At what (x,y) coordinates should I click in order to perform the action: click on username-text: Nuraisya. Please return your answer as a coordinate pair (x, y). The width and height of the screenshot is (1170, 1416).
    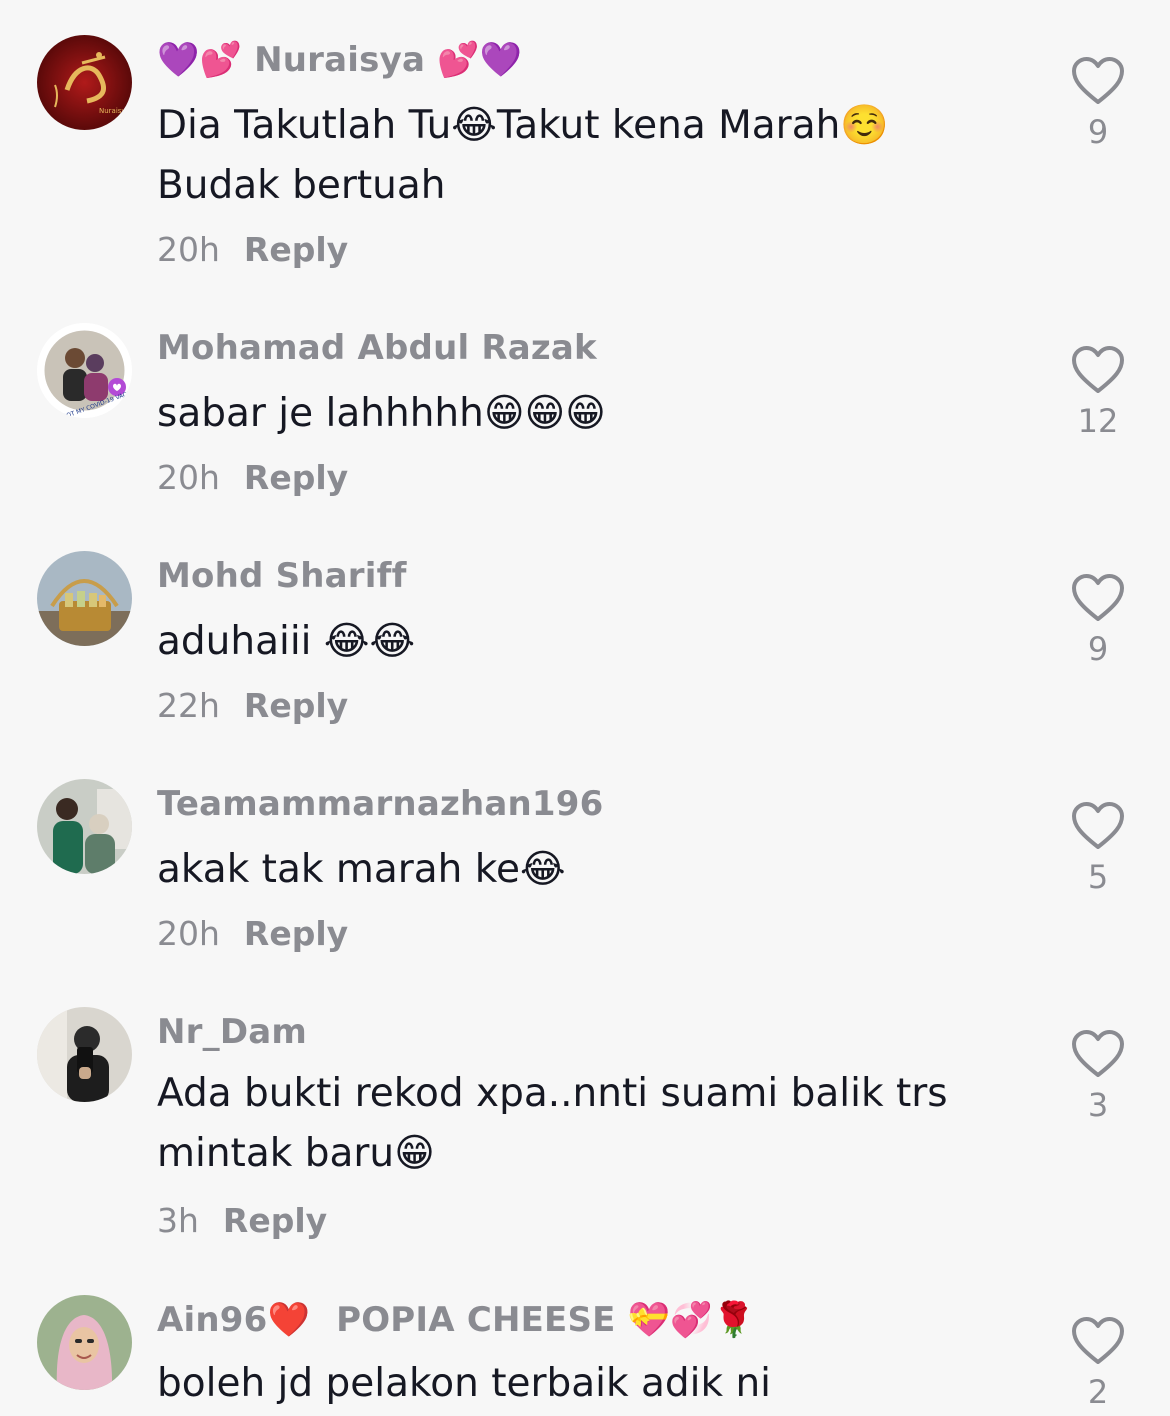
    Looking at the image, I should click on (340, 60).